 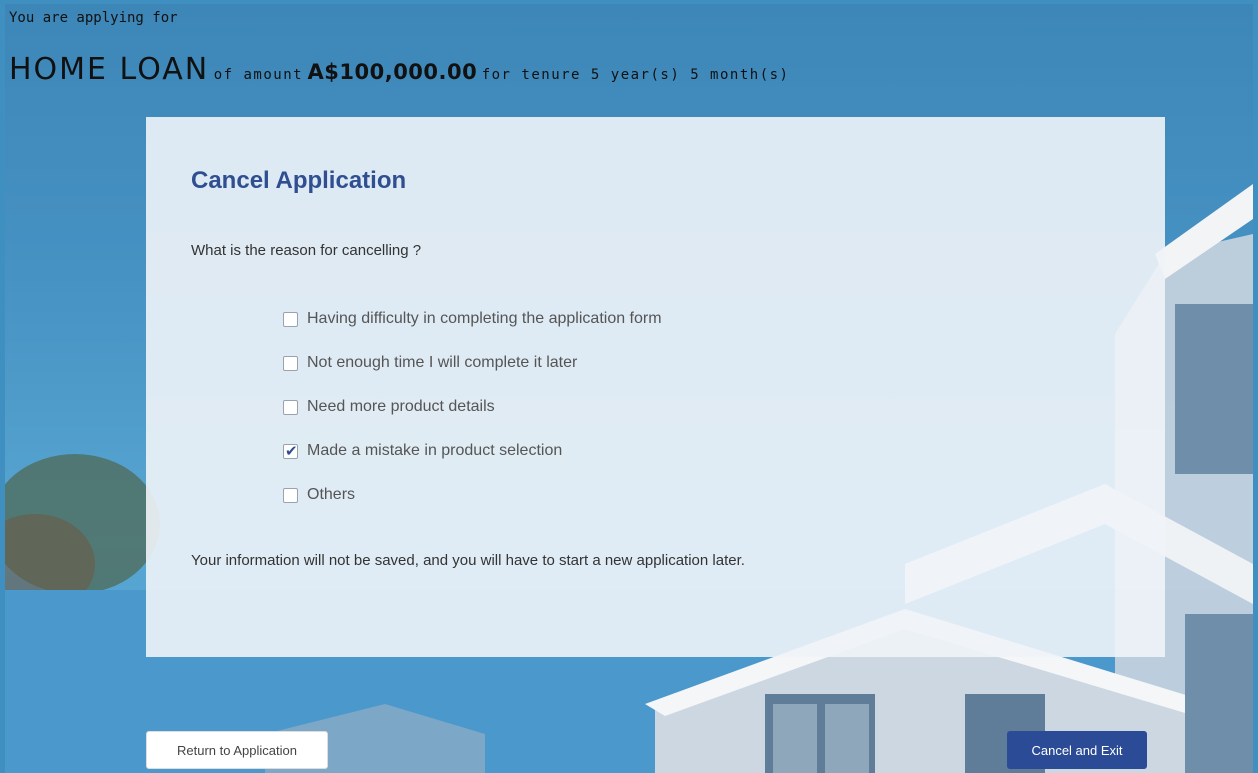 I want to click on cancel-reason-question: What is the reason for cancelling ?, so click(x=306, y=250).